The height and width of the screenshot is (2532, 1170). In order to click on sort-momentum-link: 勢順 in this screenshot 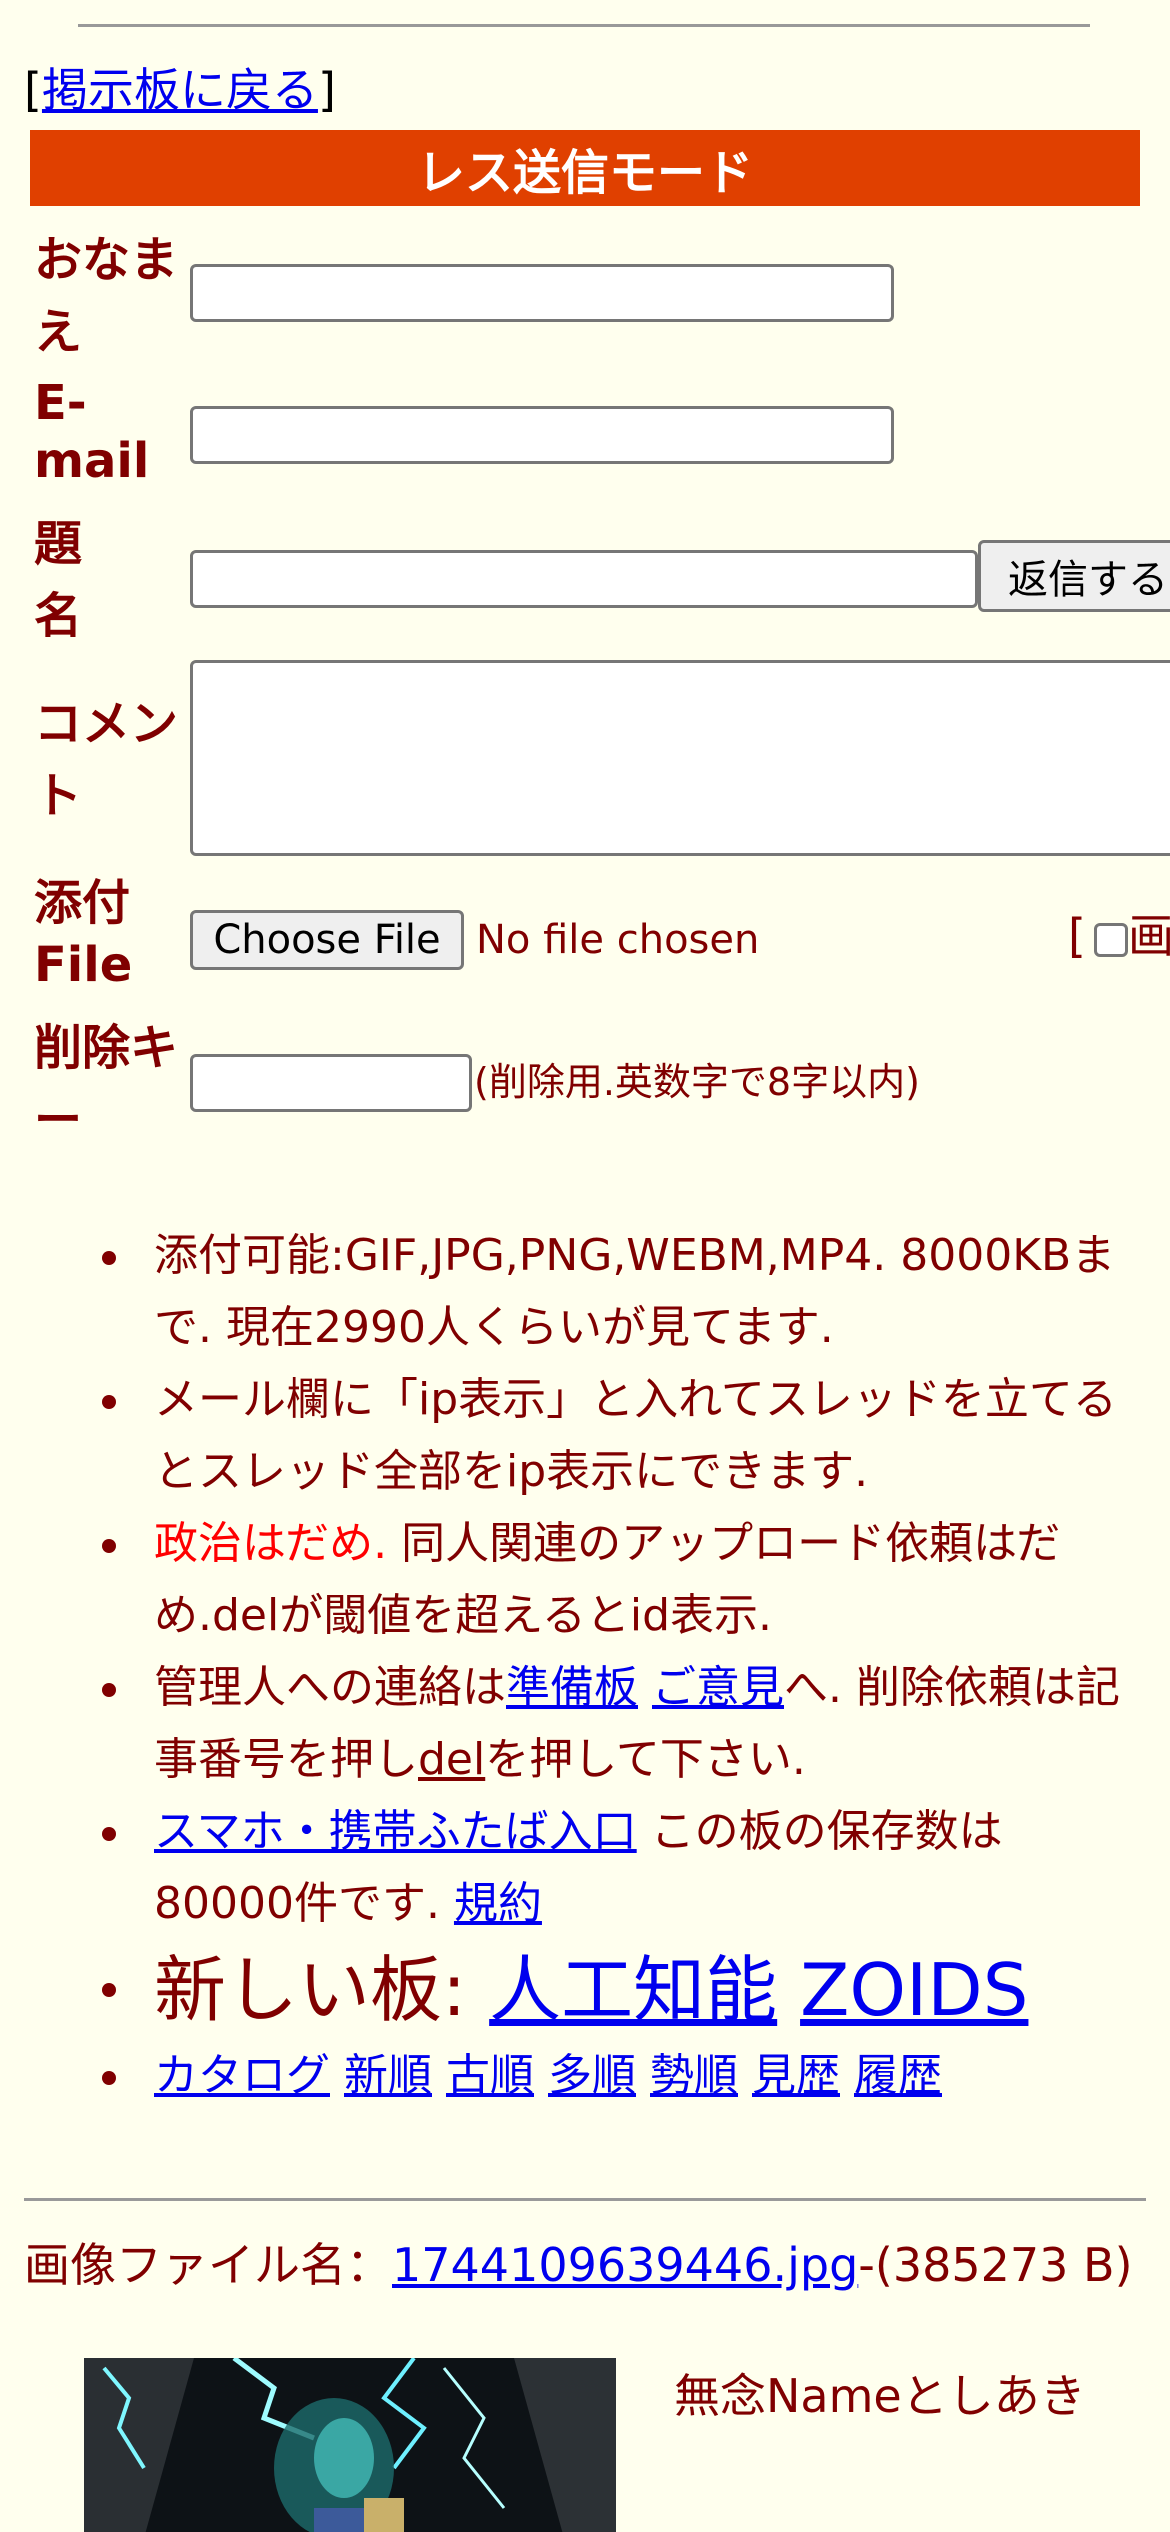, I will do `click(694, 2075)`.